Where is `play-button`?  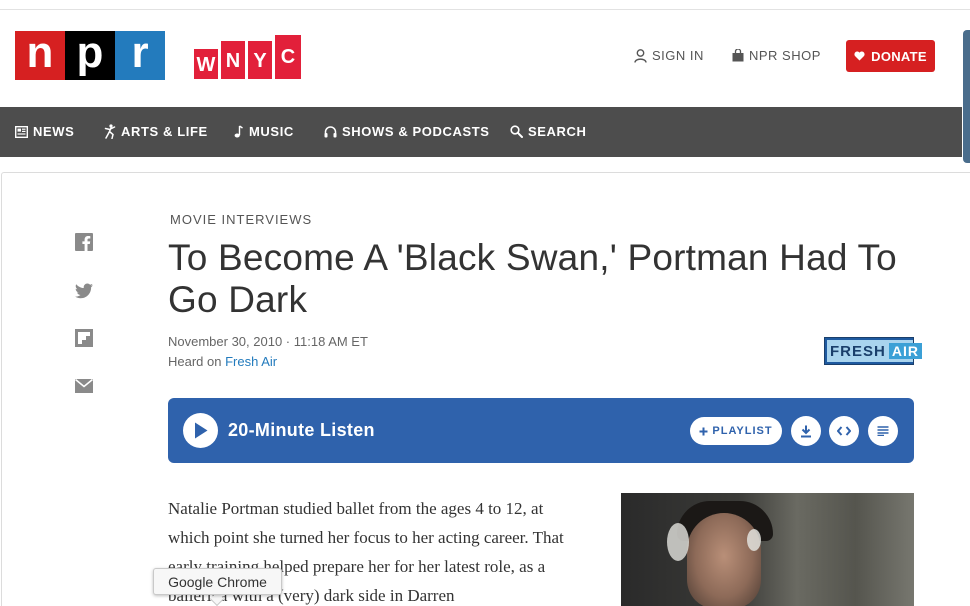
play-button is located at coordinates (200, 430).